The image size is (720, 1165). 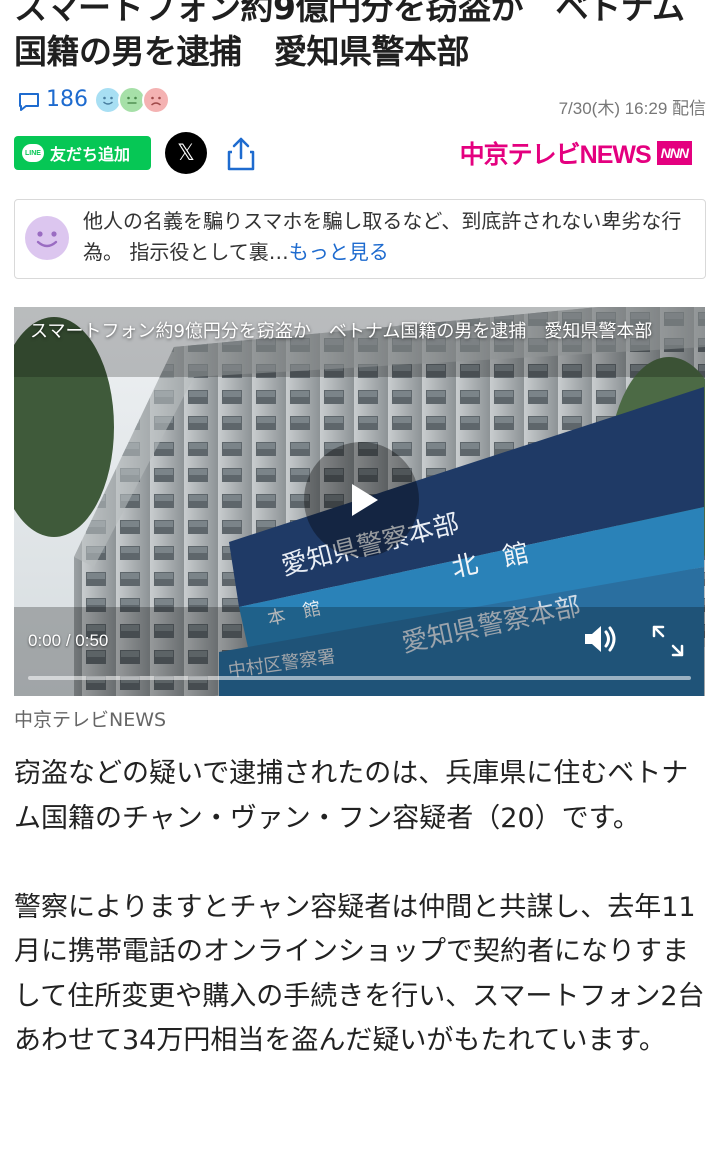 I want to click on share-bar: LINE 友だち追加 𝕏 中京テレビNEWS NNN, so click(x=360, y=154).